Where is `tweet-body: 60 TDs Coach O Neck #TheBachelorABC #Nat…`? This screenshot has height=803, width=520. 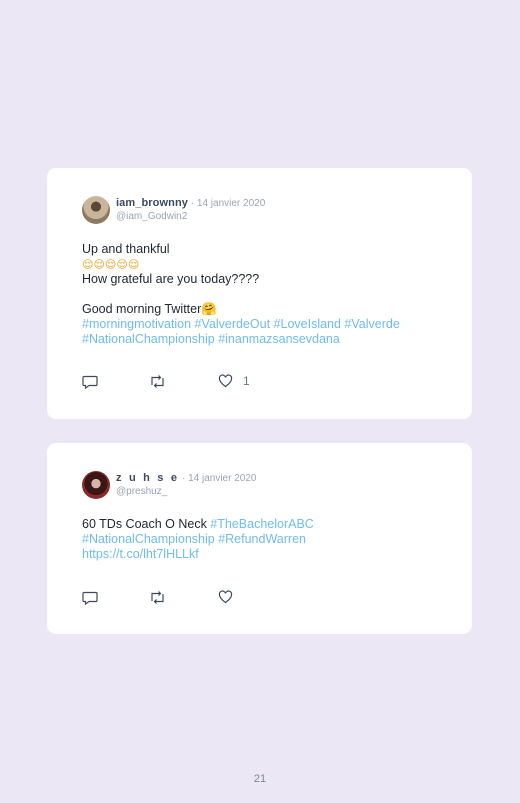
tweet-body: 60 TDs Coach O Neck #TheBachelorABC #Nat… is located at coordinates (262, 539).